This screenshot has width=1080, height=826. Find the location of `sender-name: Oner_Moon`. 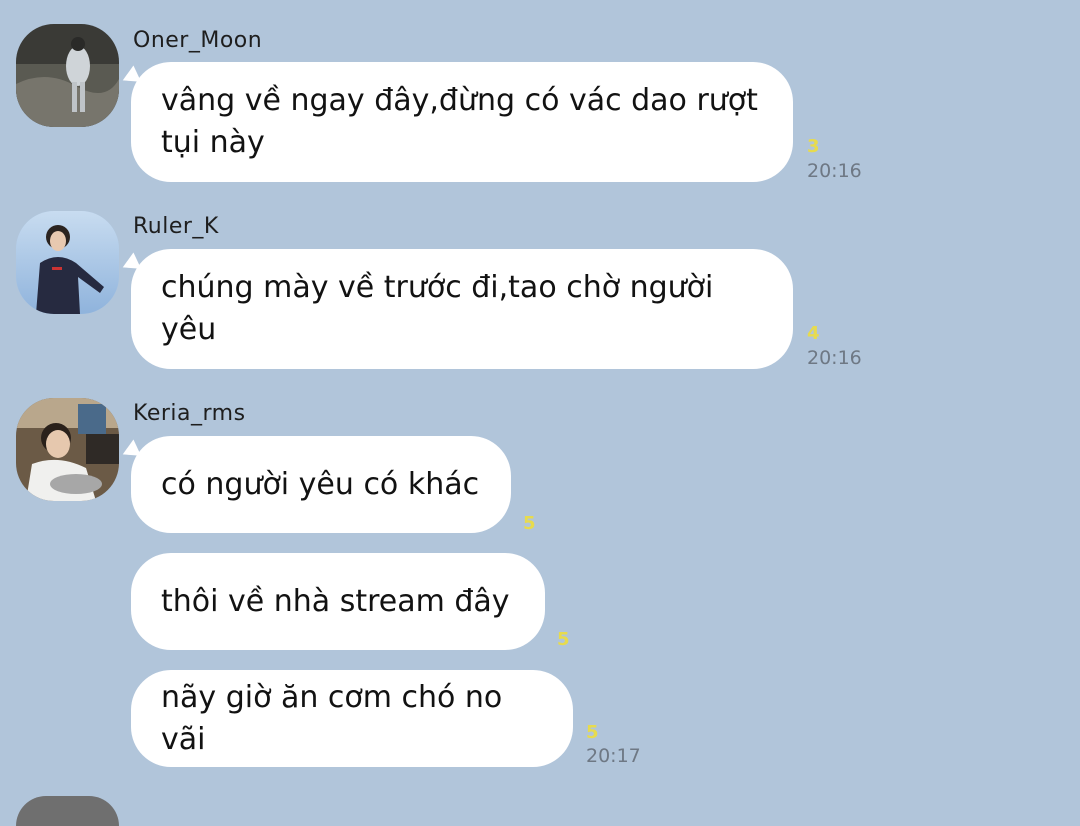

sender-name: Oner_Moon is located at coordinates (198, 40).